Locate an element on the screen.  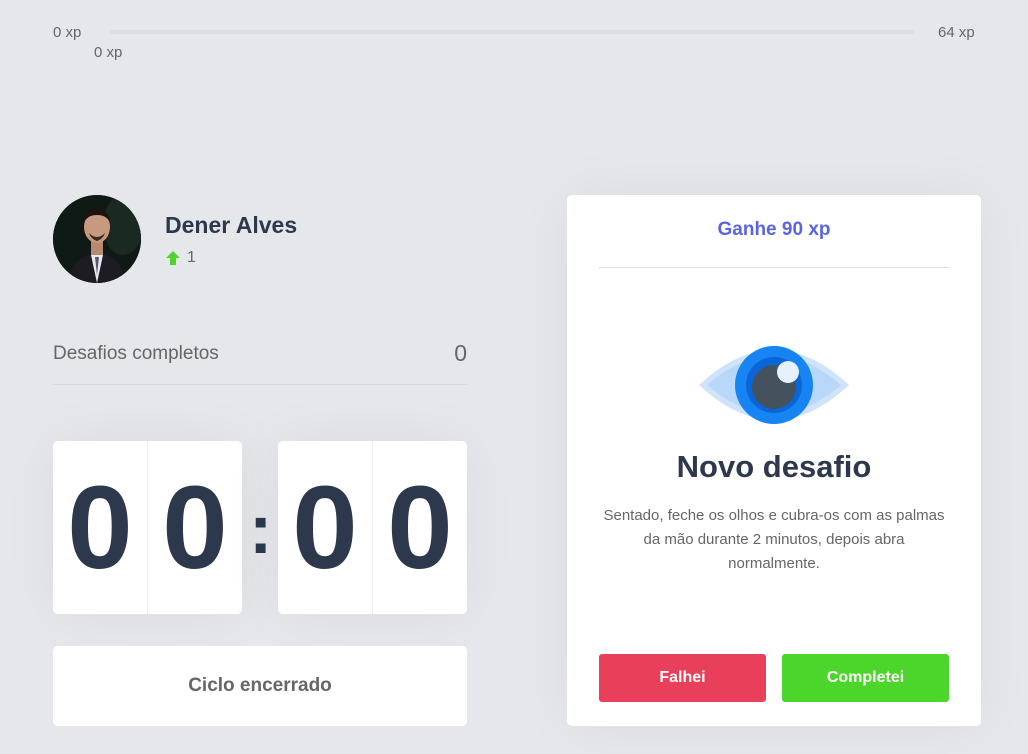
profile-level: 1 is located at coordinates (180, 258).